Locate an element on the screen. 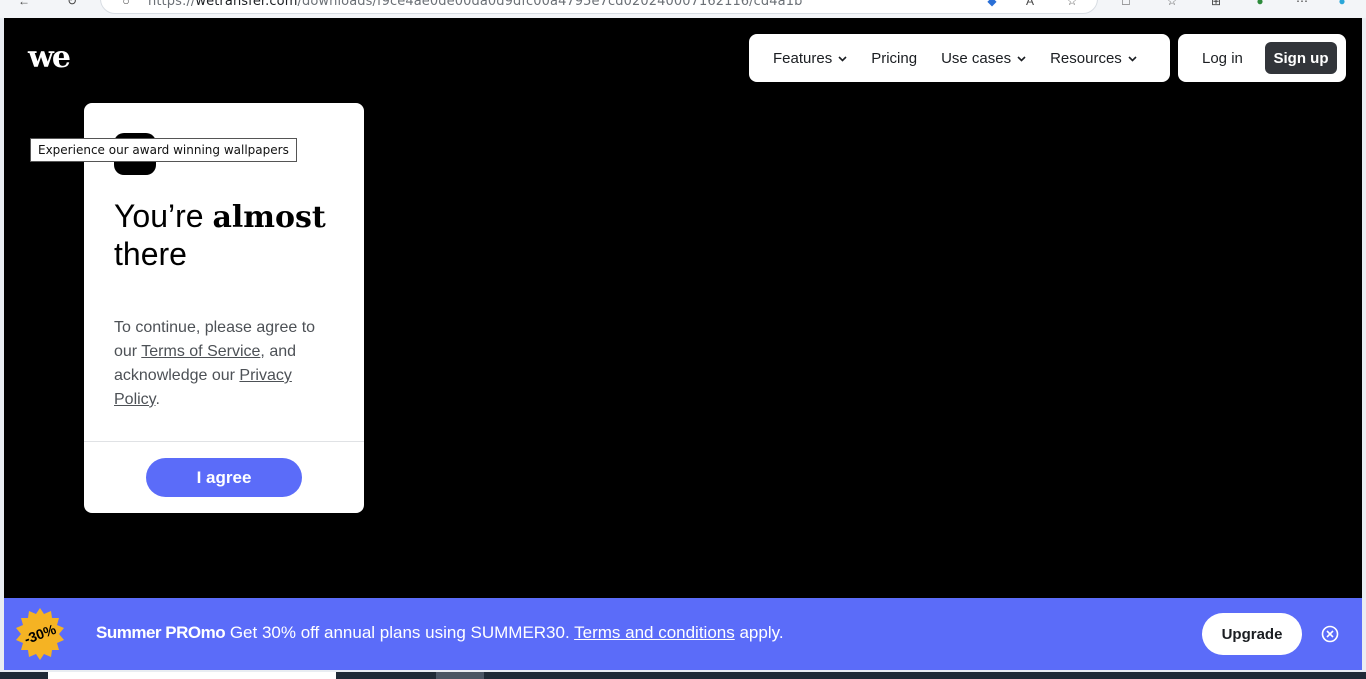 The width and height of the screenshot is (1366, 679). terms-and-conditions-link: Terms and conditions is located at coordinates (654, 632).